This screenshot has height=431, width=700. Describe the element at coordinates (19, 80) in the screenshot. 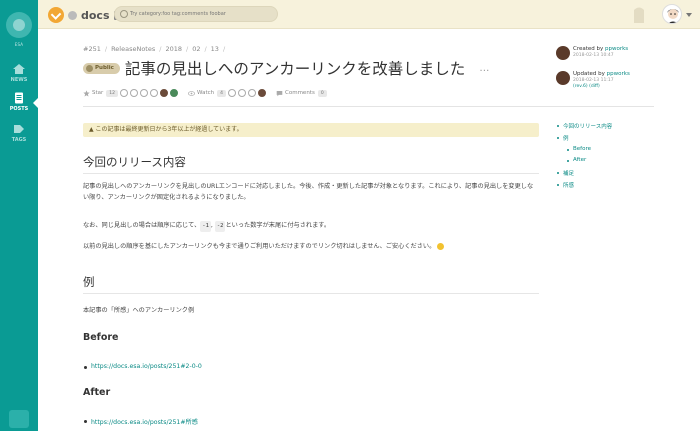

I see `sidebar-item-label: NEWS` at that location.